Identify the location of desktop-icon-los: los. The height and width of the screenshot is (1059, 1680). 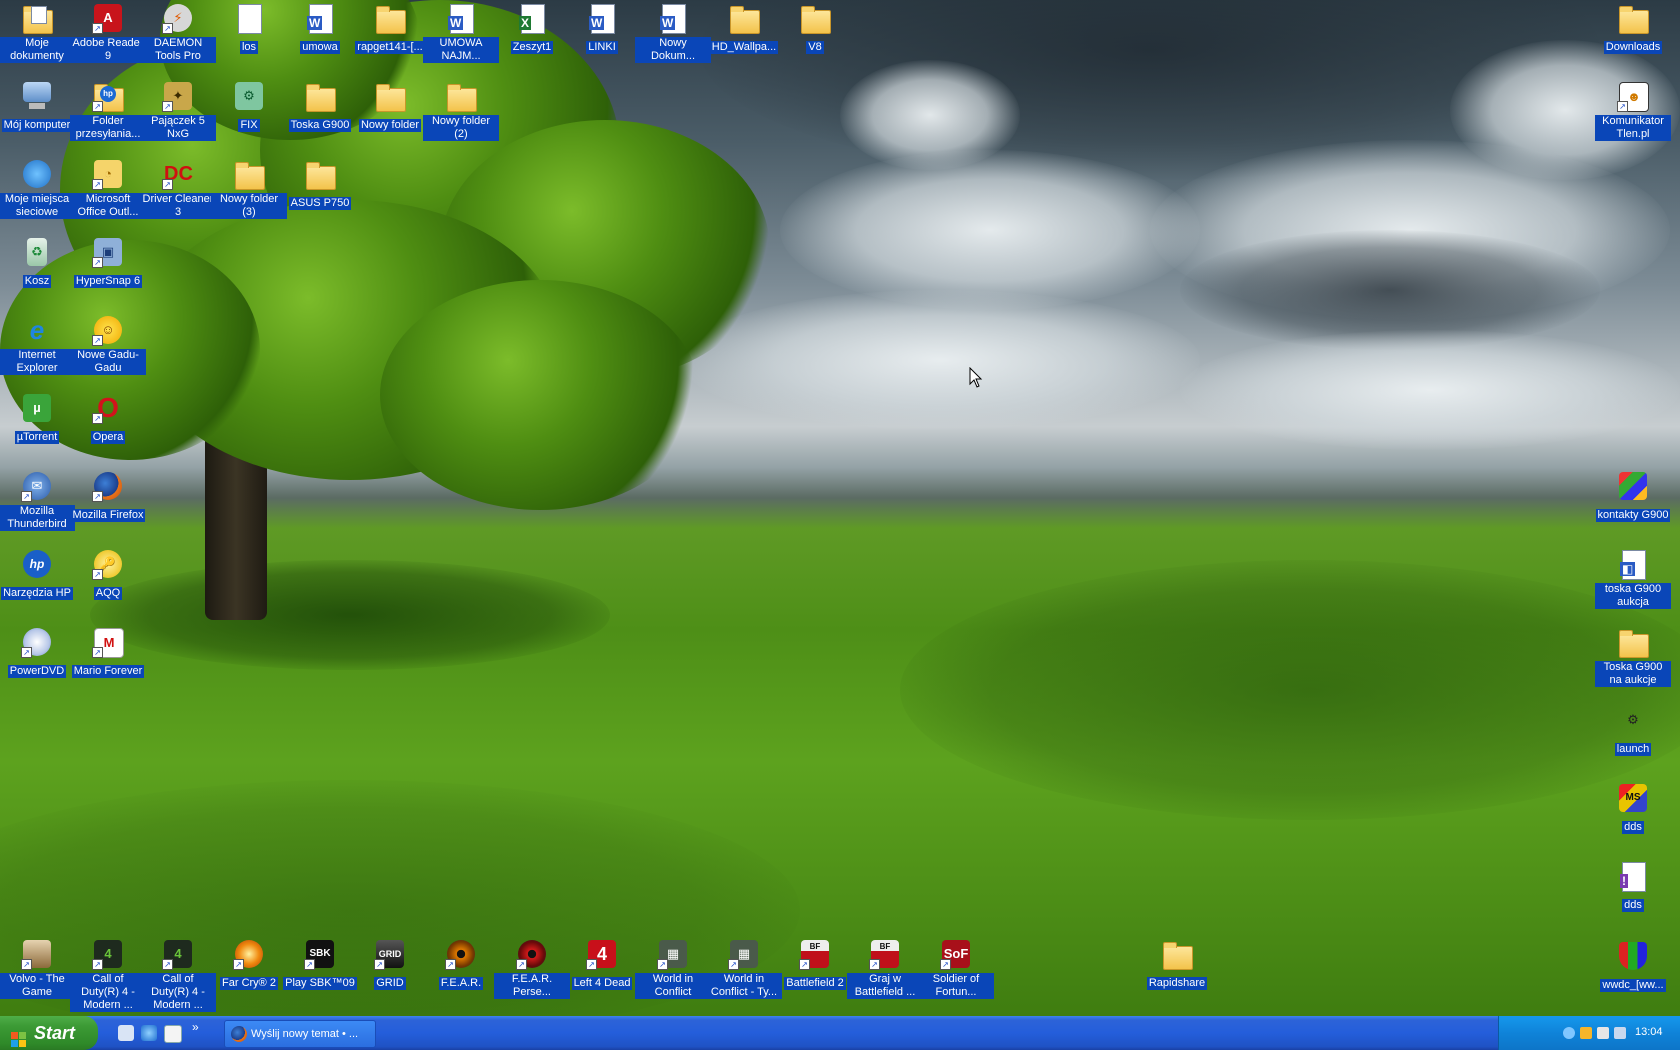
(249, 28).